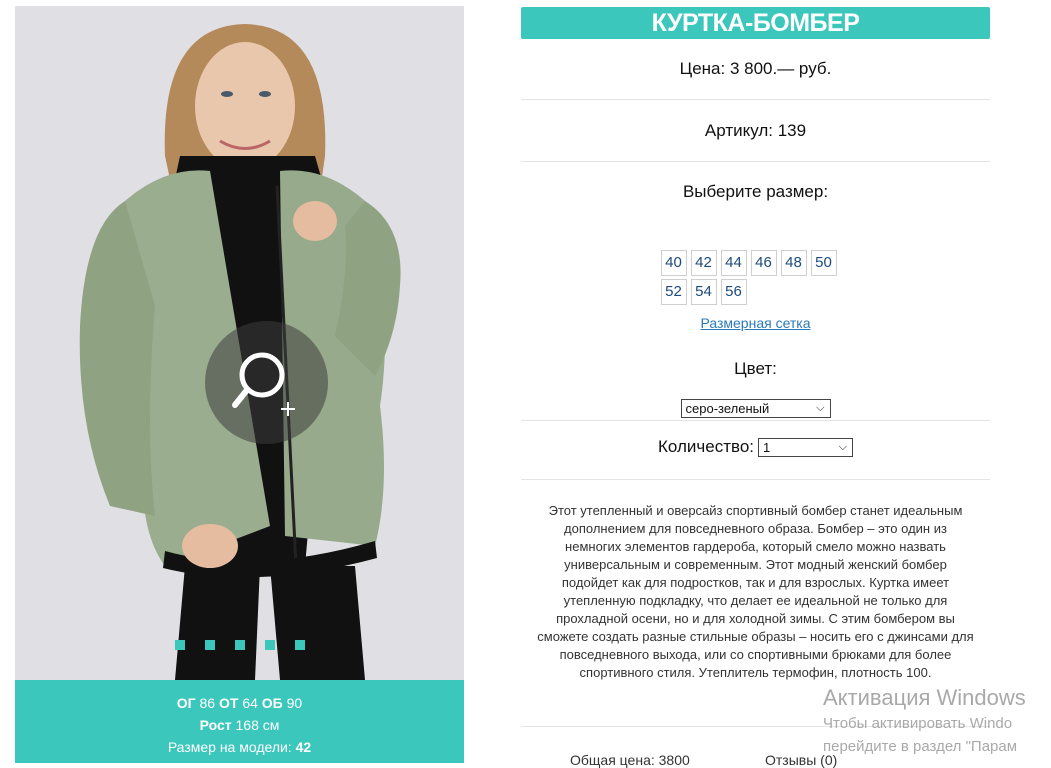 Image resolution: width=1051 pixels, height=768 pixels. Describe the element at coordinates (186, 703) in the screenshot. I see `og-label: ОГ` at that location.